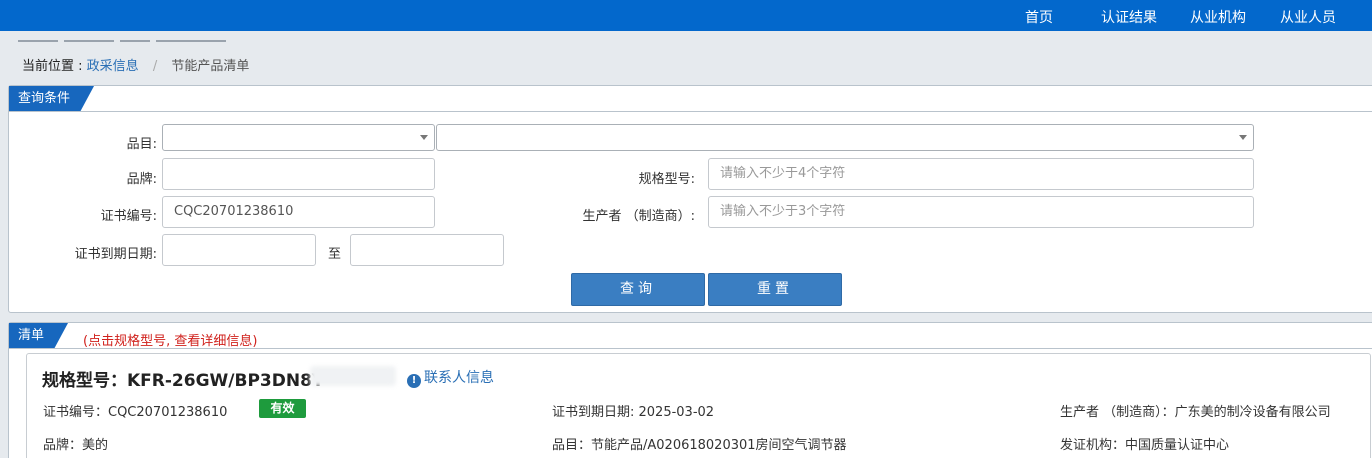 The image size is (1372, 458). What do you see at coordinates (76, 445) in the screenshot?
I see `brand-value: 品牌：美的` at bounding box center [76, 445].